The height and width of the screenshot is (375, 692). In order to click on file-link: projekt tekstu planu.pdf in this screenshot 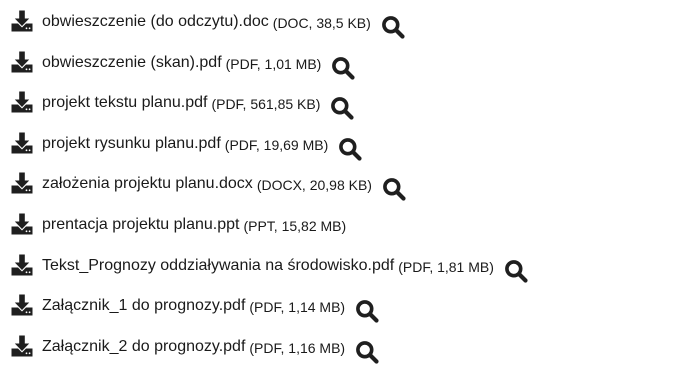, I will do `click(124, 103)`.